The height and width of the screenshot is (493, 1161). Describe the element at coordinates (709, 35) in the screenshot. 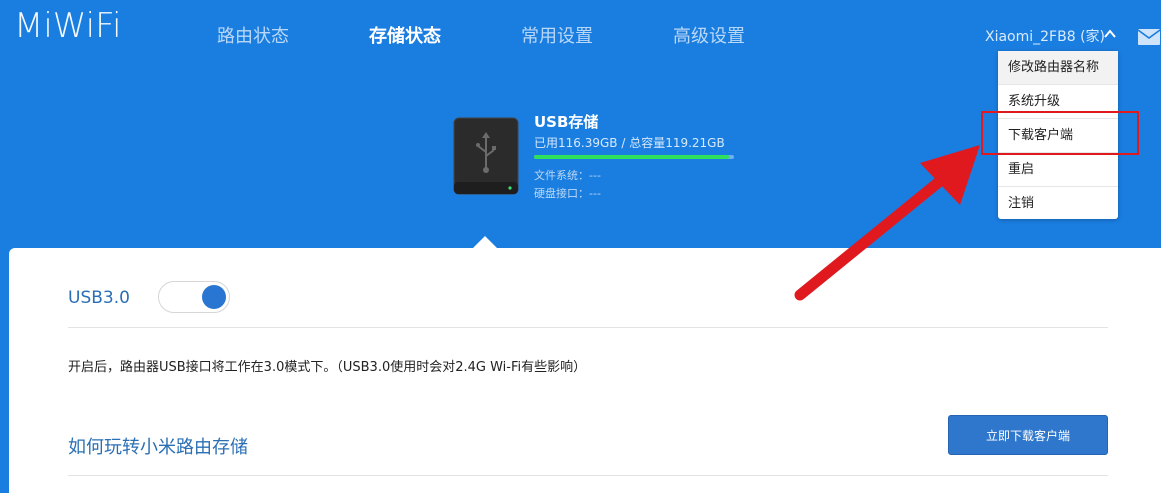

I see `nav-advanced-settings: 高级设置` at that location.